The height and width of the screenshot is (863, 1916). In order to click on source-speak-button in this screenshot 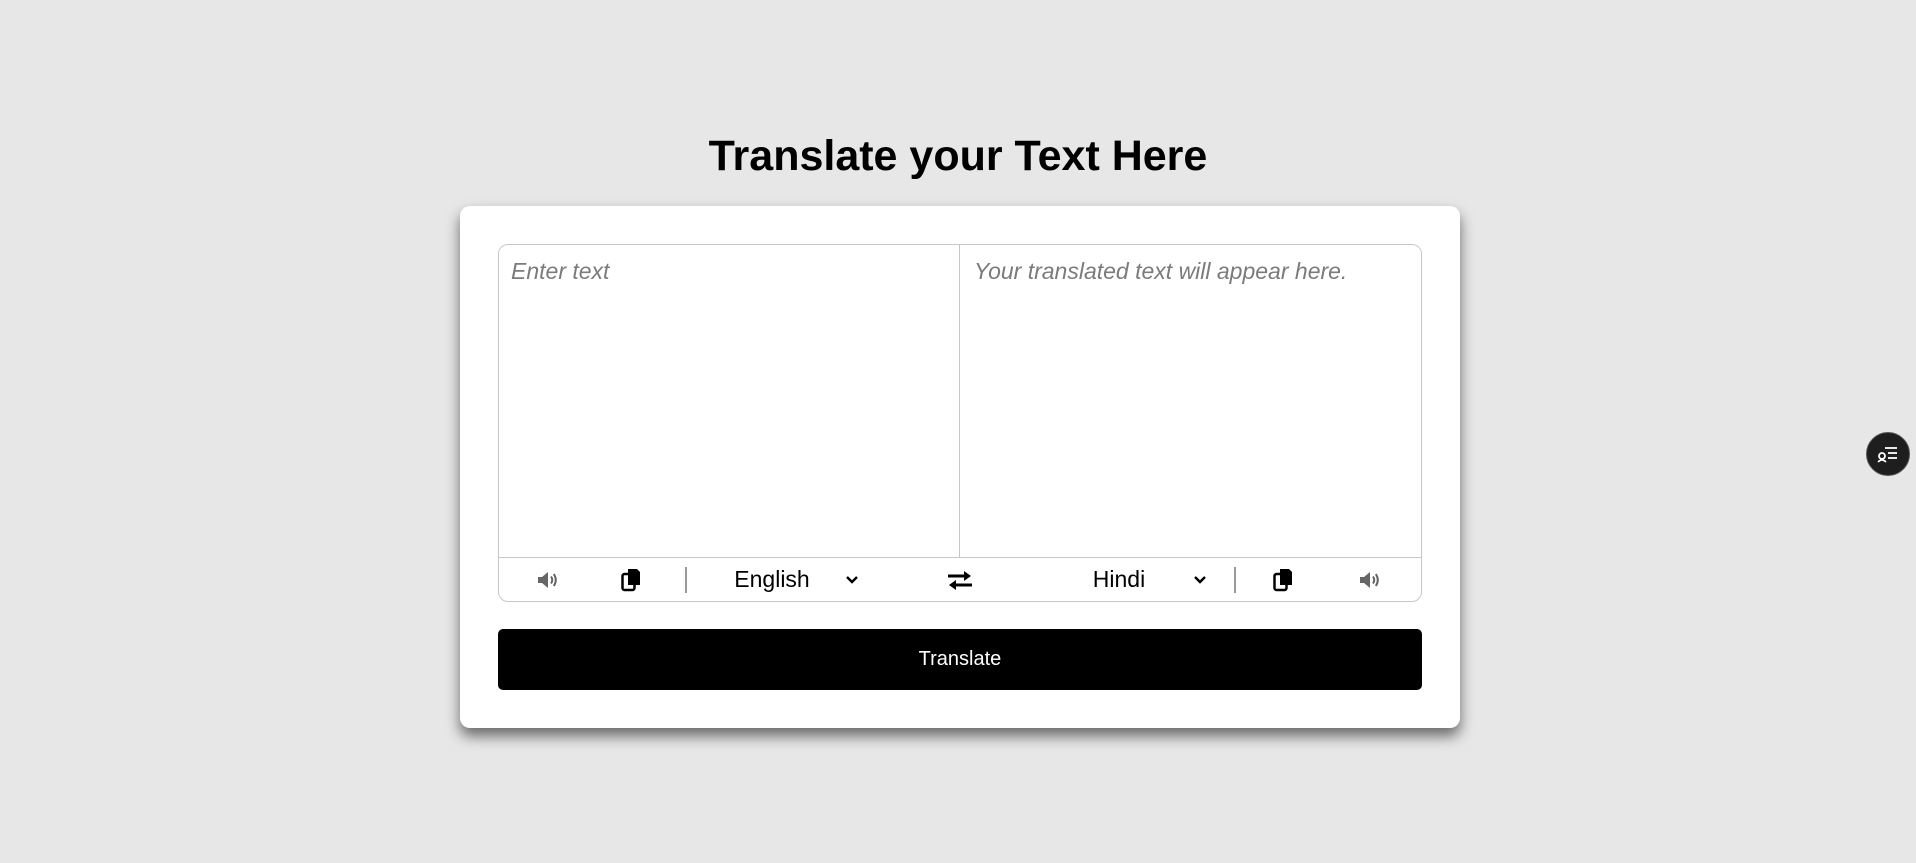, I will do `click(548, 579)`.